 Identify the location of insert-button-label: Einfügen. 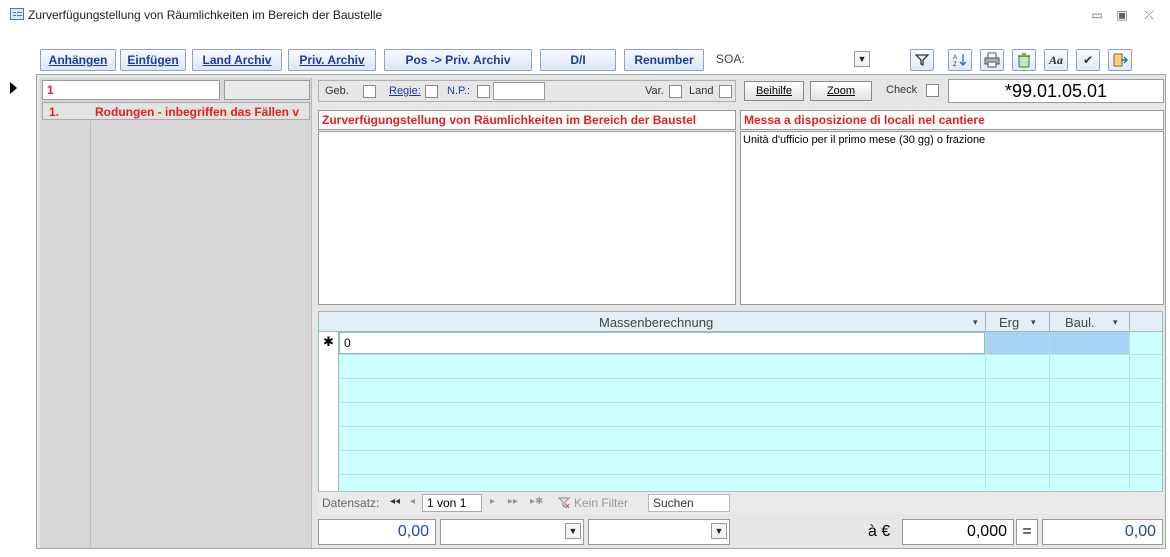
(153, 60).